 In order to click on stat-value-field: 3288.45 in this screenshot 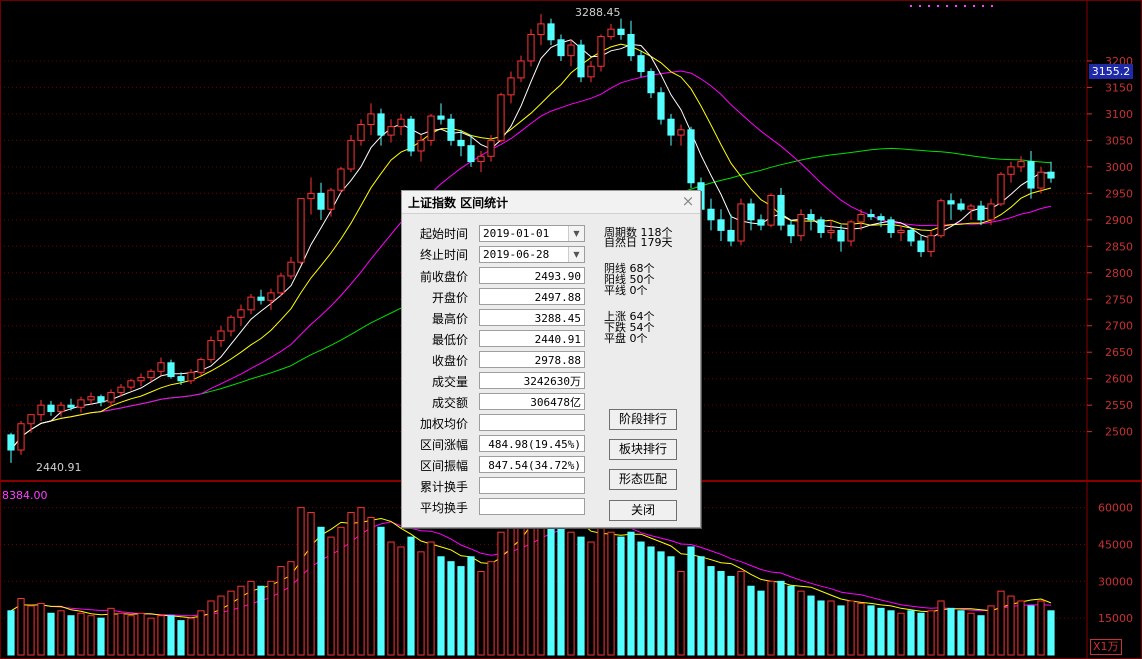, I will do `click(532, 317)`.